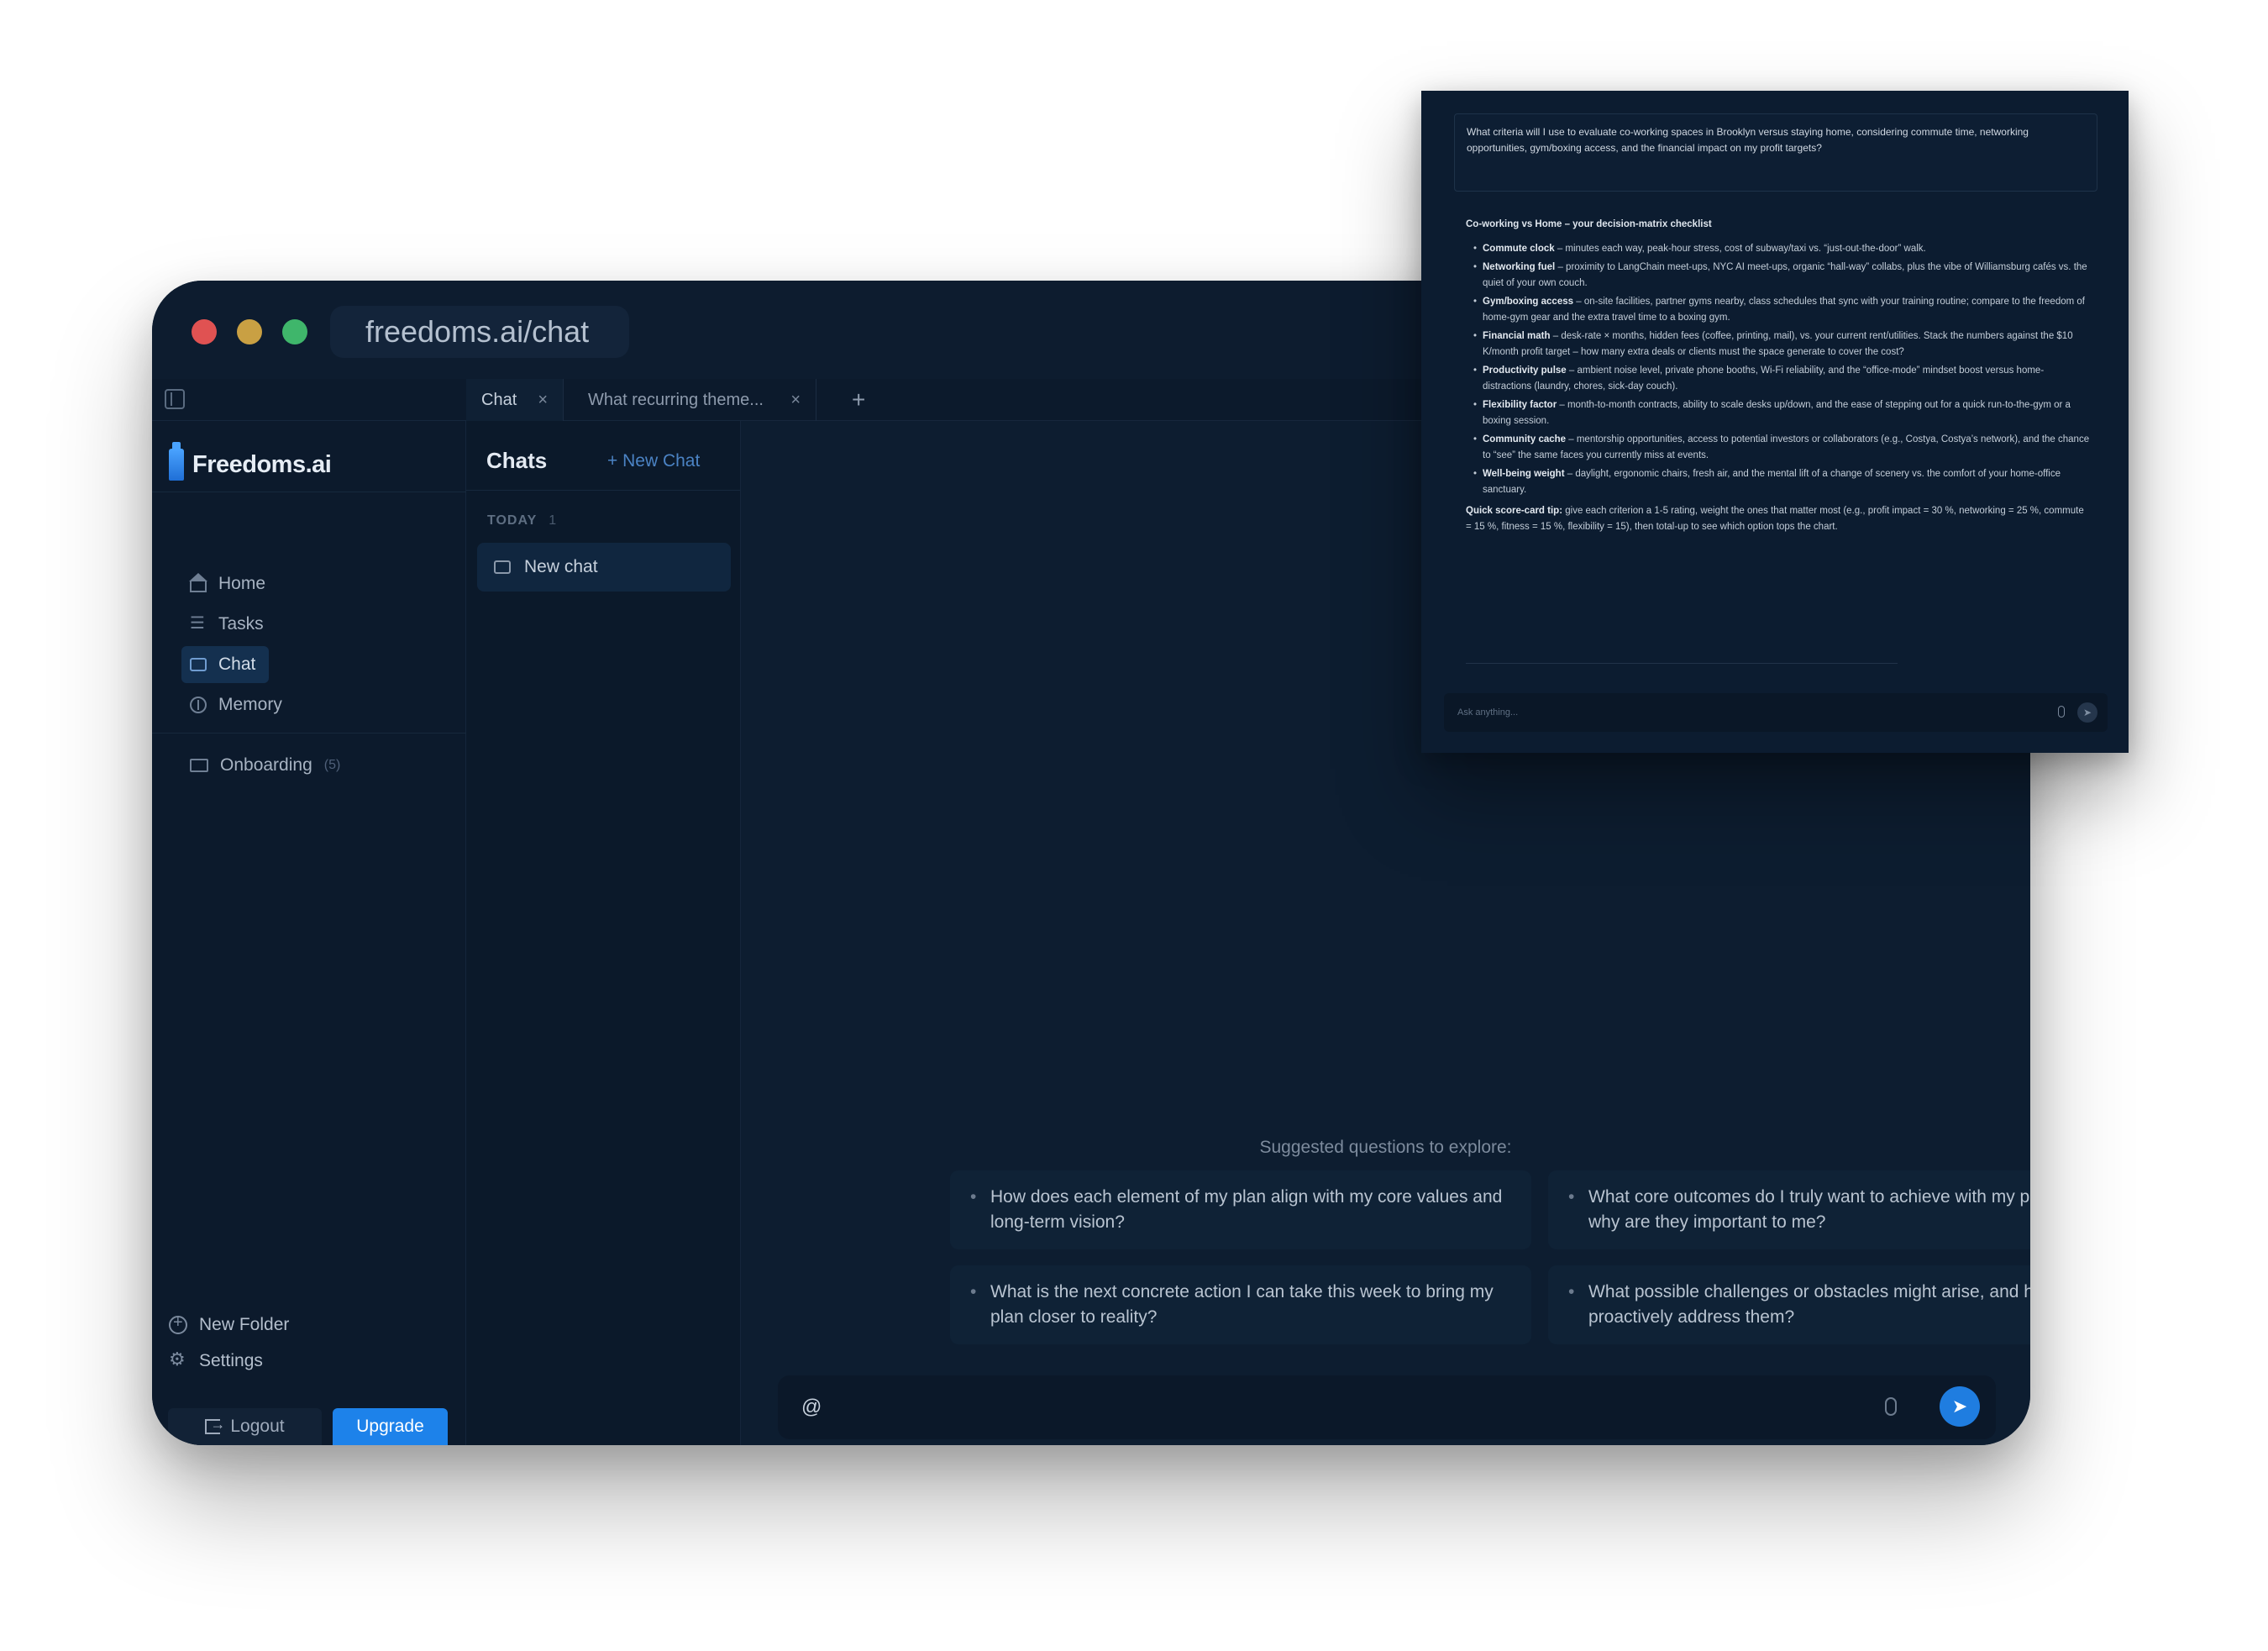 The width and height of the screenshot is (2268, 1651). Describe the element at coordinates (1528, 302) in the screenshot. I see `bullet-term: Gym/boxing access` at that location.